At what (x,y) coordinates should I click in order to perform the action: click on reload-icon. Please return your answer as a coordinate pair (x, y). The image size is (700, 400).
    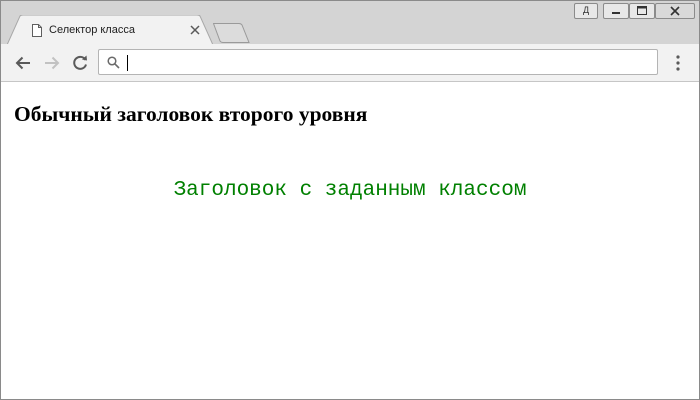
    Looking at the image, I should click on (80, 63).